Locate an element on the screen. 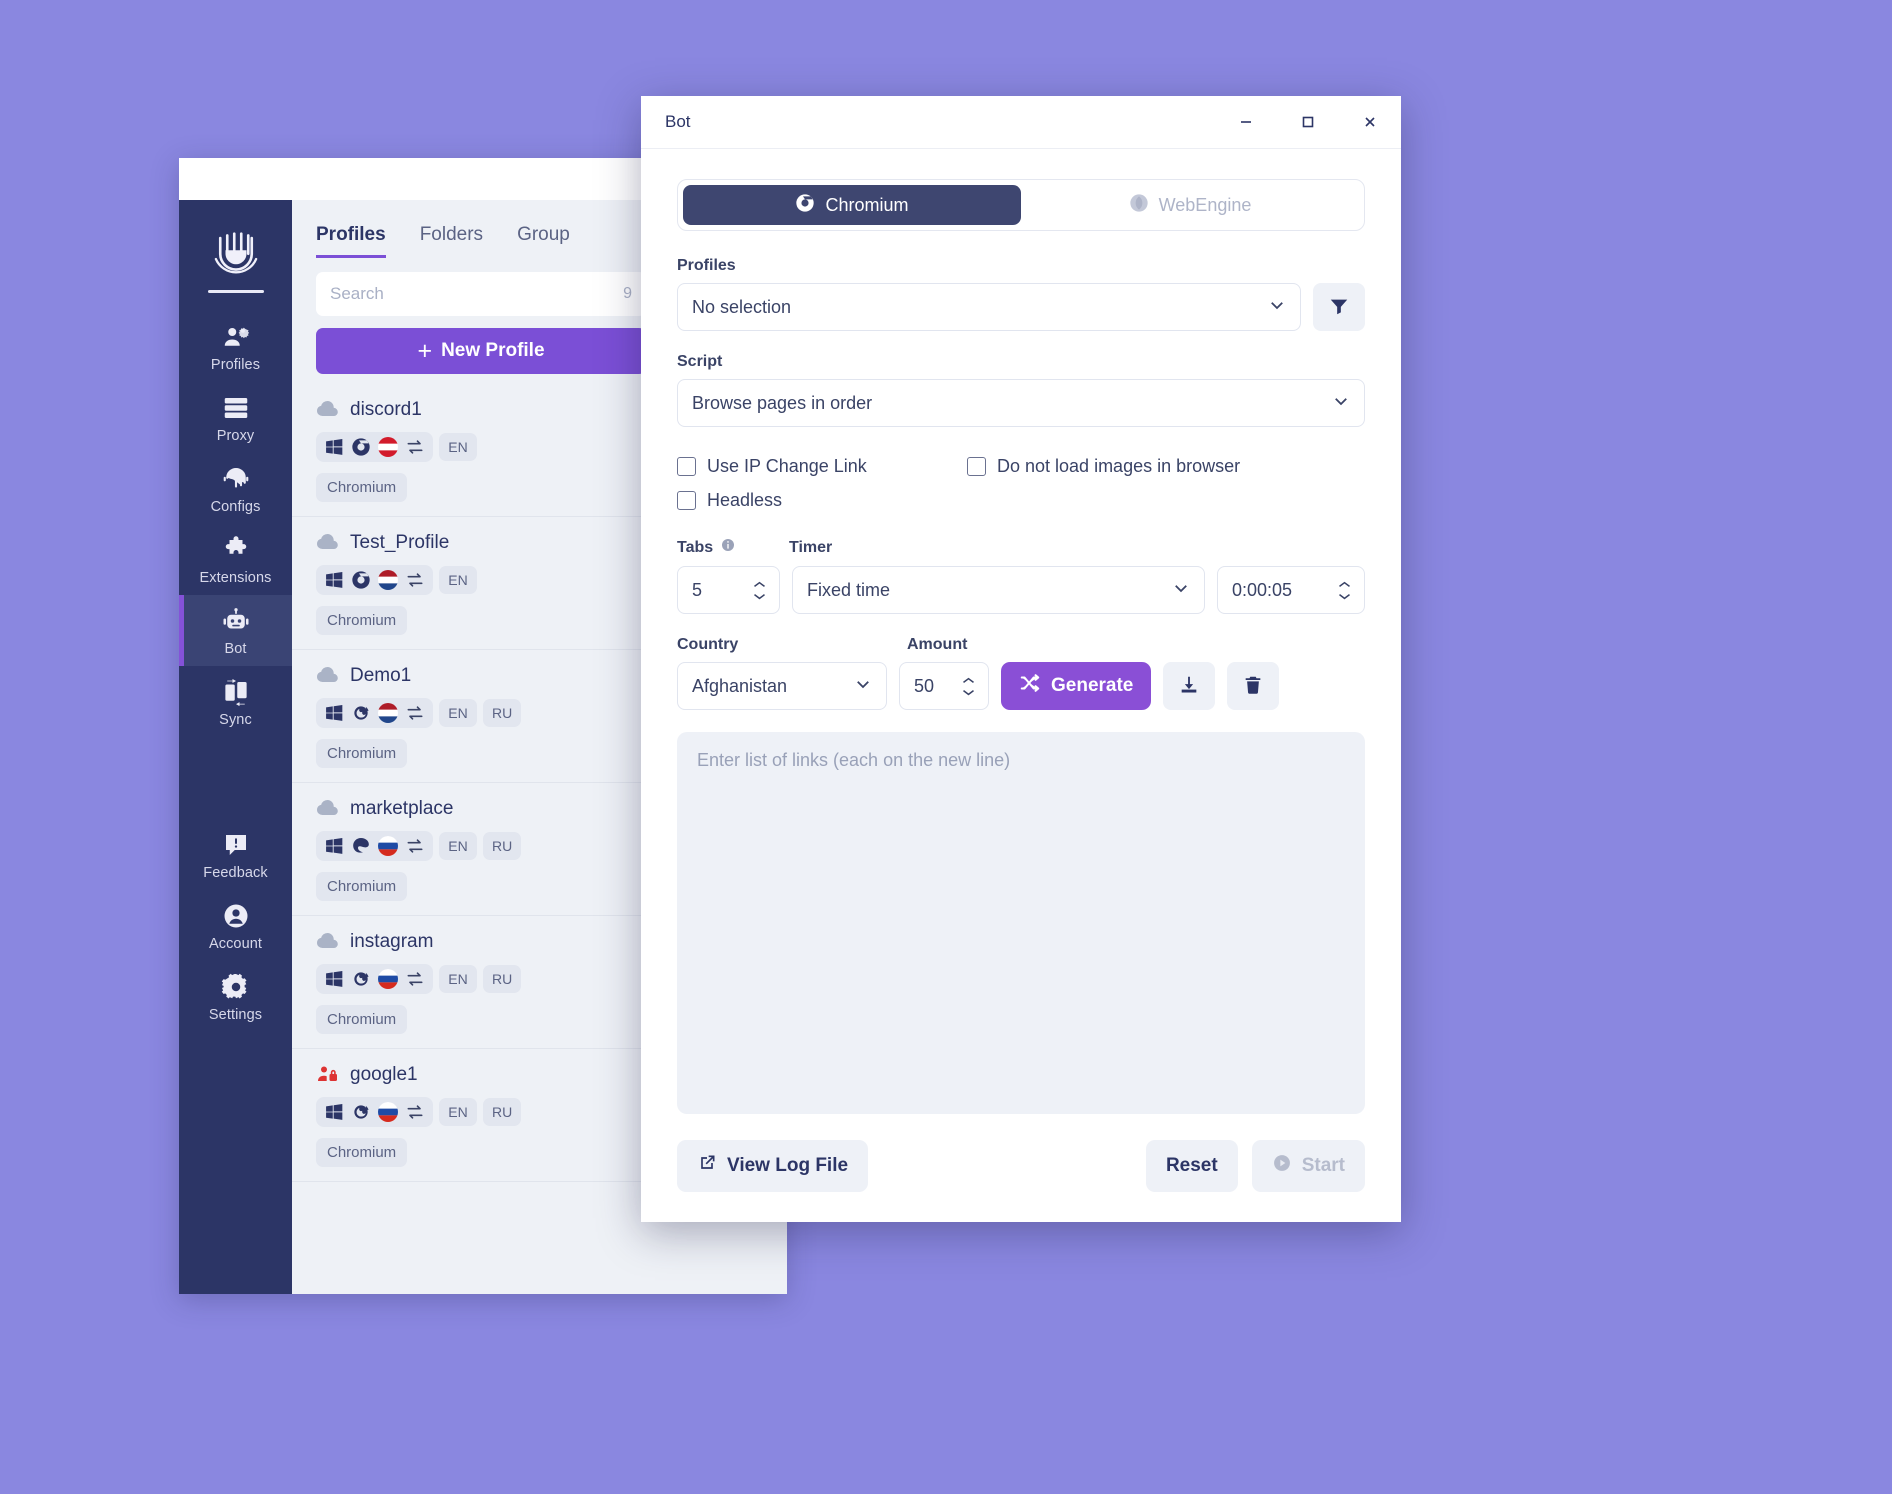 This screenshot has width=1892, height=1494. sidebar-item-sync: Sync is located at coordinates (235, 701).